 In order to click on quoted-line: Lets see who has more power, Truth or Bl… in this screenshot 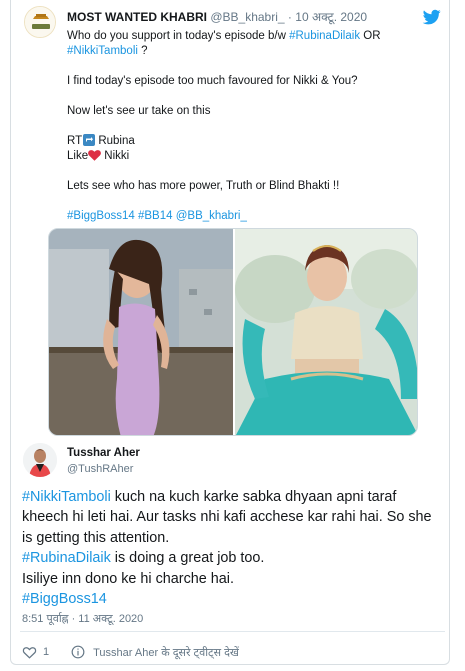, I will do `click(203, 186)`.